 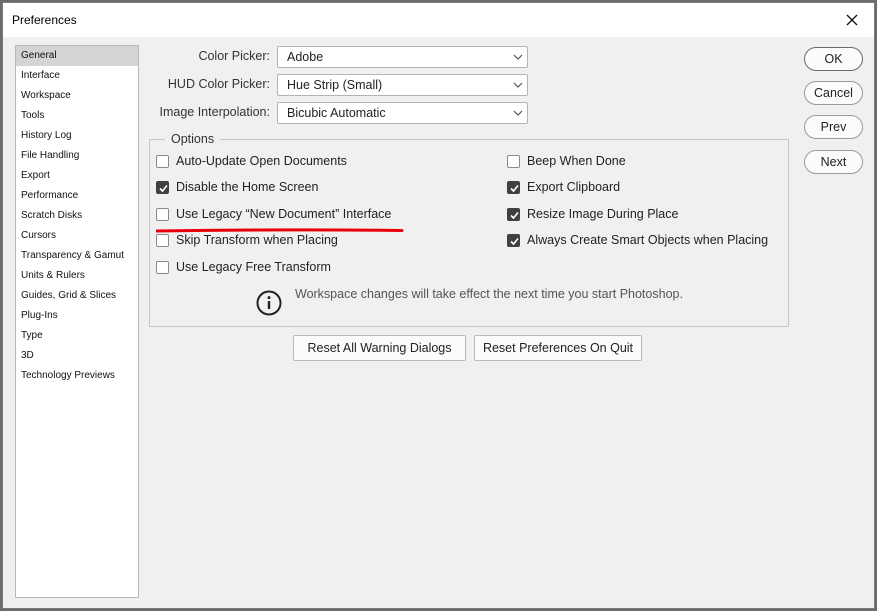 I want to click on checkbox-label: Resize Image During Place, so click(x=603, y=214).